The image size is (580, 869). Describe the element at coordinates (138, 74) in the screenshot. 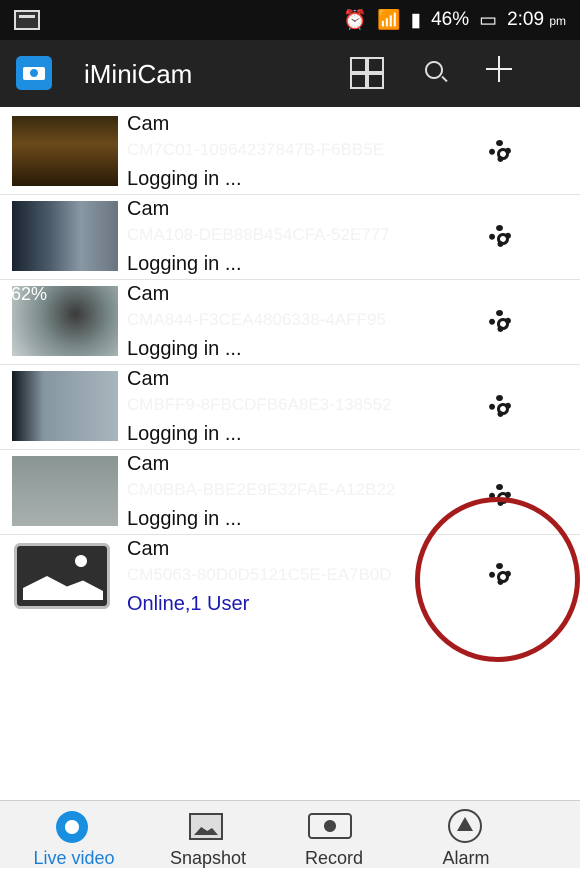

I see `app-title: iMiniCam` at that location.